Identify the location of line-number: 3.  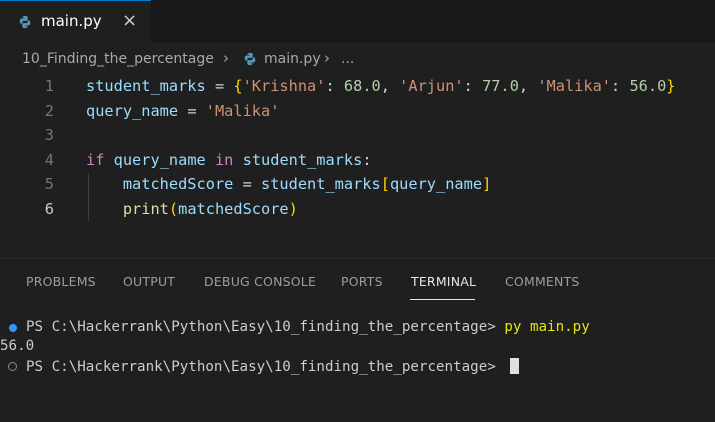
(49, 135).